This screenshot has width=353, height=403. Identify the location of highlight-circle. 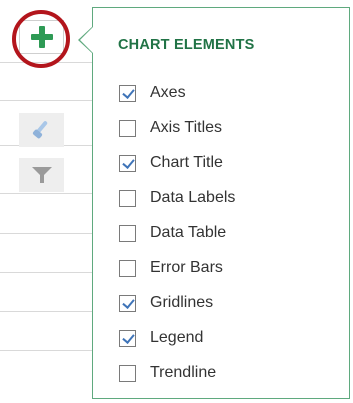
(41, 39).